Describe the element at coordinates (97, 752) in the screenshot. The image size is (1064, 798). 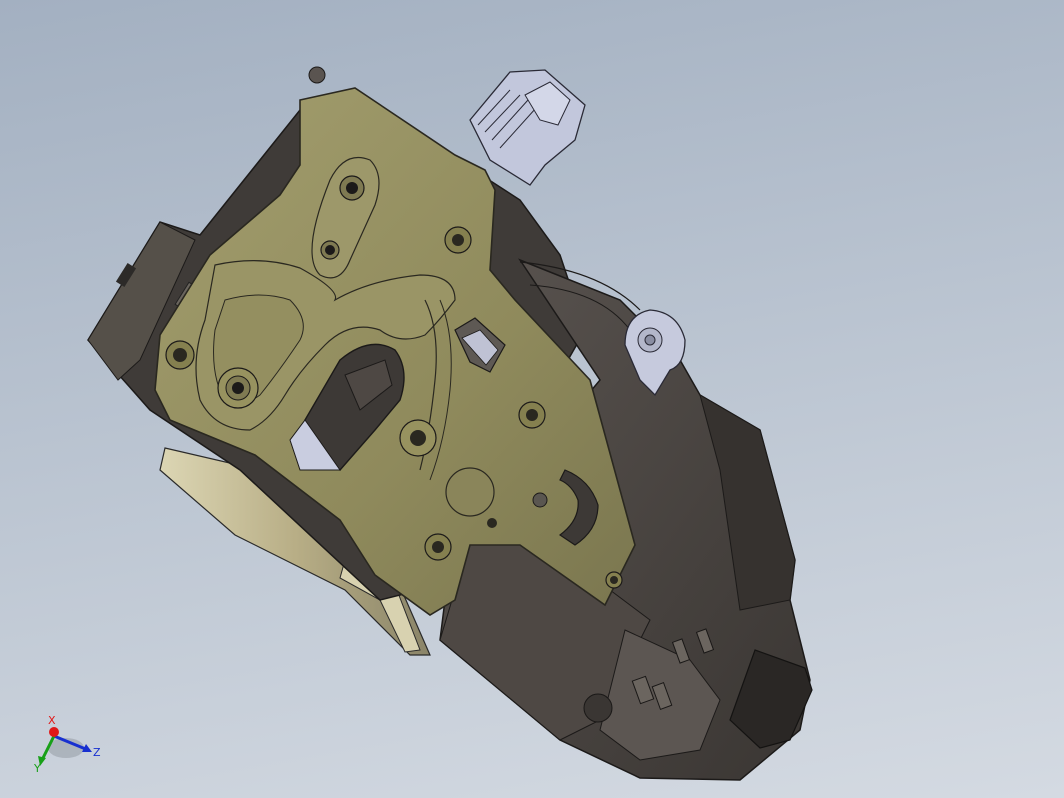
I see `z-axis-label: Z` at that location.